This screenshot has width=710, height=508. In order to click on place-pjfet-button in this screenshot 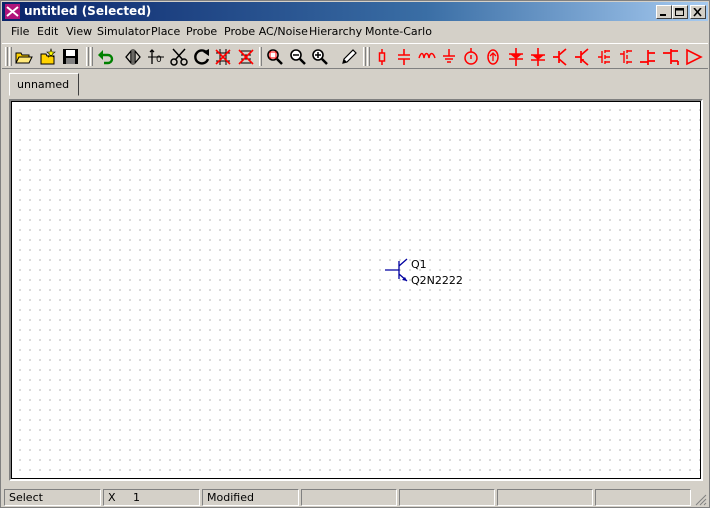, I will do `click(671, 57)`.